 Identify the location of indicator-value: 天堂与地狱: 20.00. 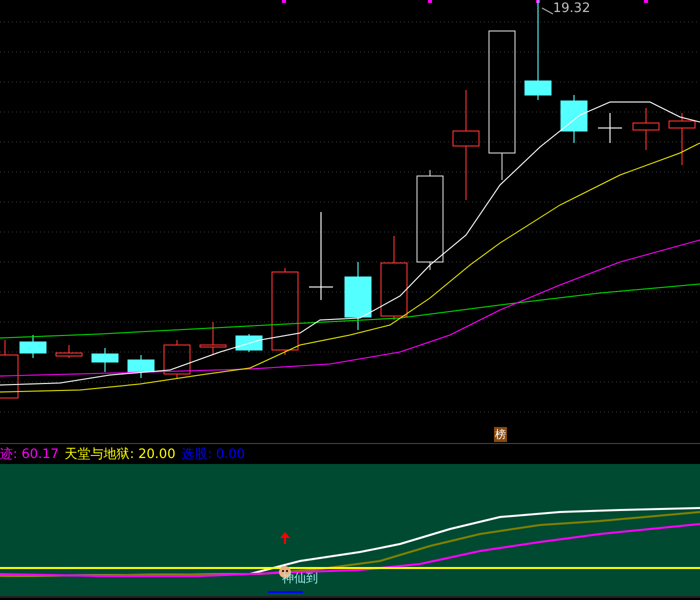
(120, 454).